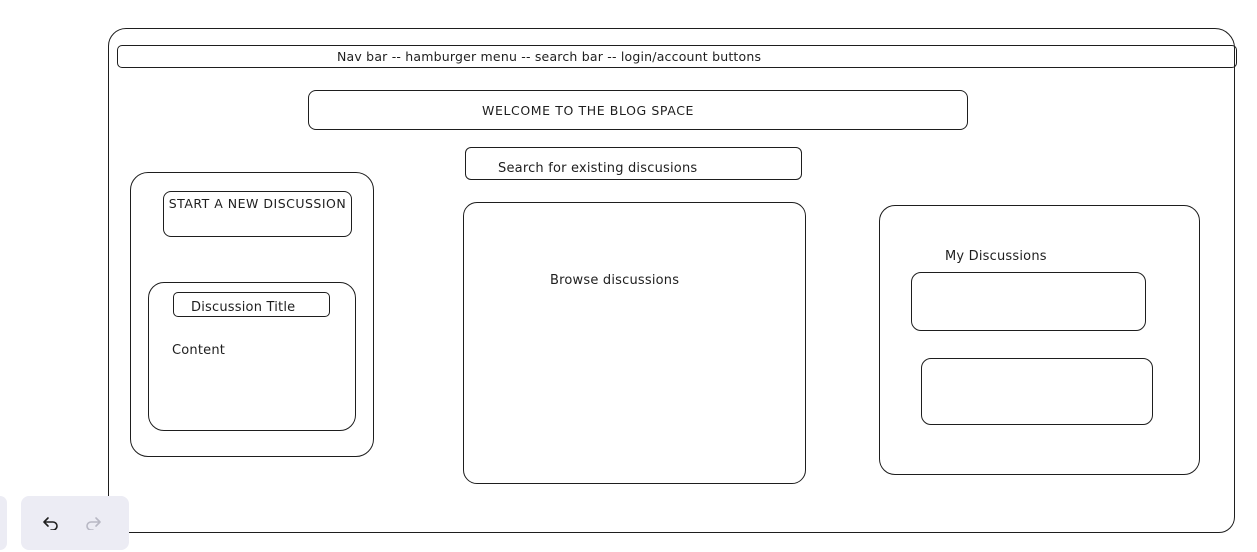 The width and height of the screenshot is (1257, 552). Describe the element at coordinates (588, 110) in the screenshot. I see `welcome-title: WELCOME TO THE BLOG SPACE` at that location.